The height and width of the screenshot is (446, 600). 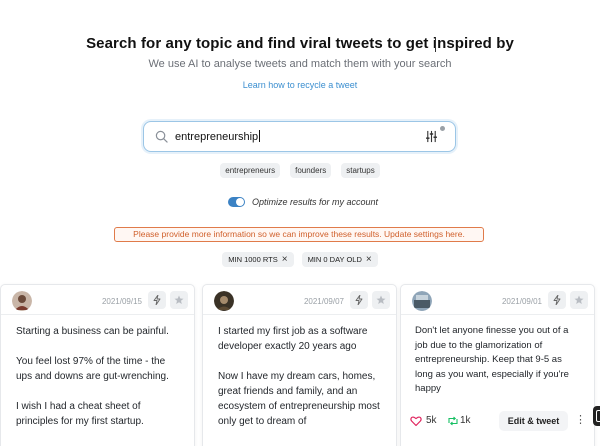 What do you see at coordinates (533, 421) in the screenshot?
I see `edit-and-tweet-button: Edit & tweet` at bounding box center [533, 421].